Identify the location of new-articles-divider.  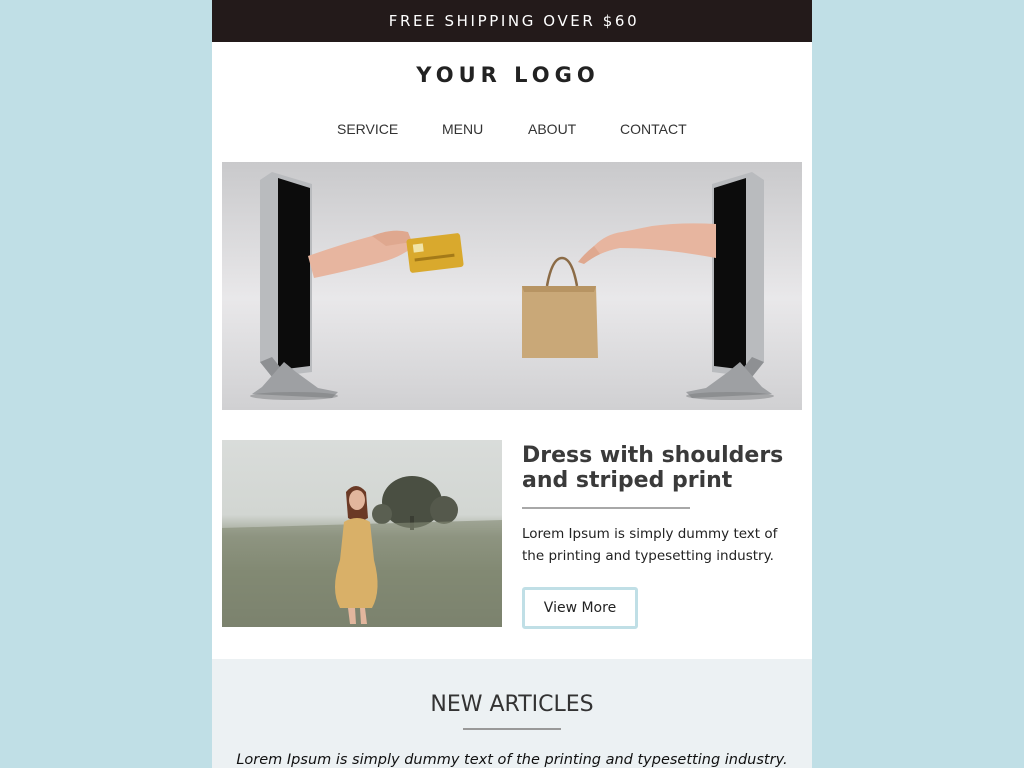
(512, 729).